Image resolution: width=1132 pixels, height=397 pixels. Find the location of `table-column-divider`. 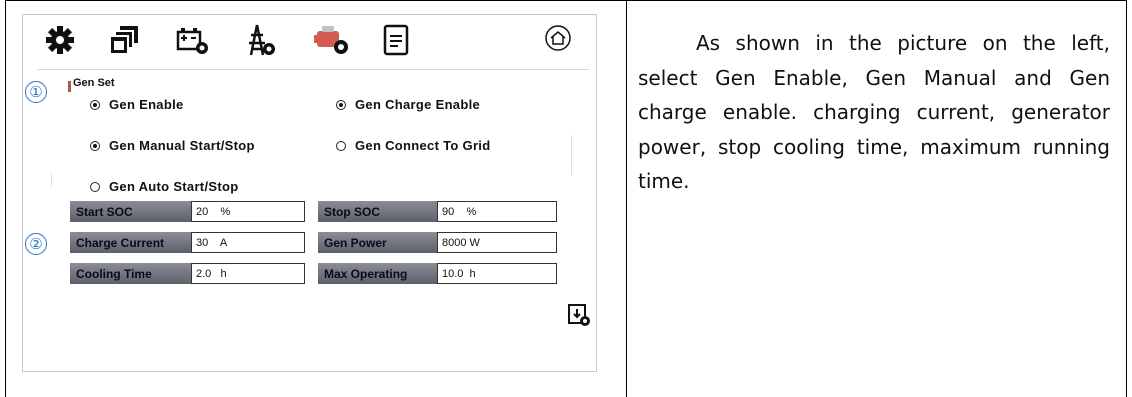

table-column-divider is located at coordinates (626, 198).